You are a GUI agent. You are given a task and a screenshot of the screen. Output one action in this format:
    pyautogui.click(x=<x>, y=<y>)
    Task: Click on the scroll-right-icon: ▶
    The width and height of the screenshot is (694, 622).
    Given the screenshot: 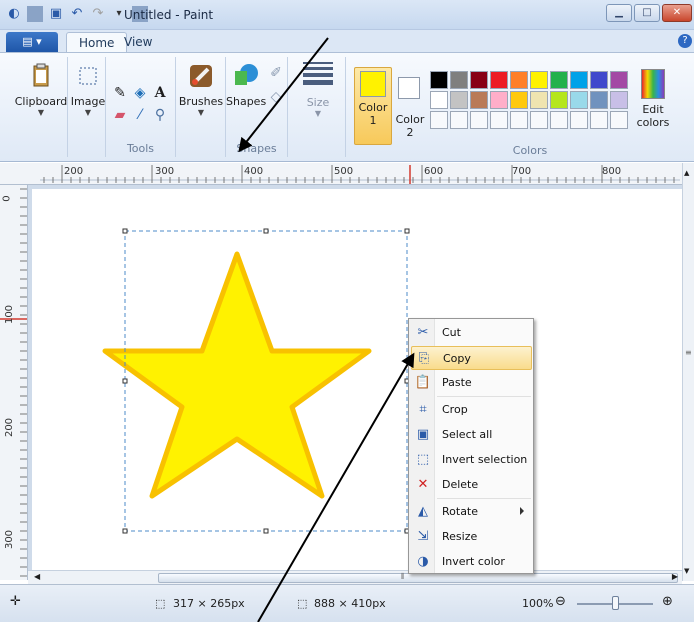 What is the action you would take?
    pyautogui.click(x=675, y=576)
    